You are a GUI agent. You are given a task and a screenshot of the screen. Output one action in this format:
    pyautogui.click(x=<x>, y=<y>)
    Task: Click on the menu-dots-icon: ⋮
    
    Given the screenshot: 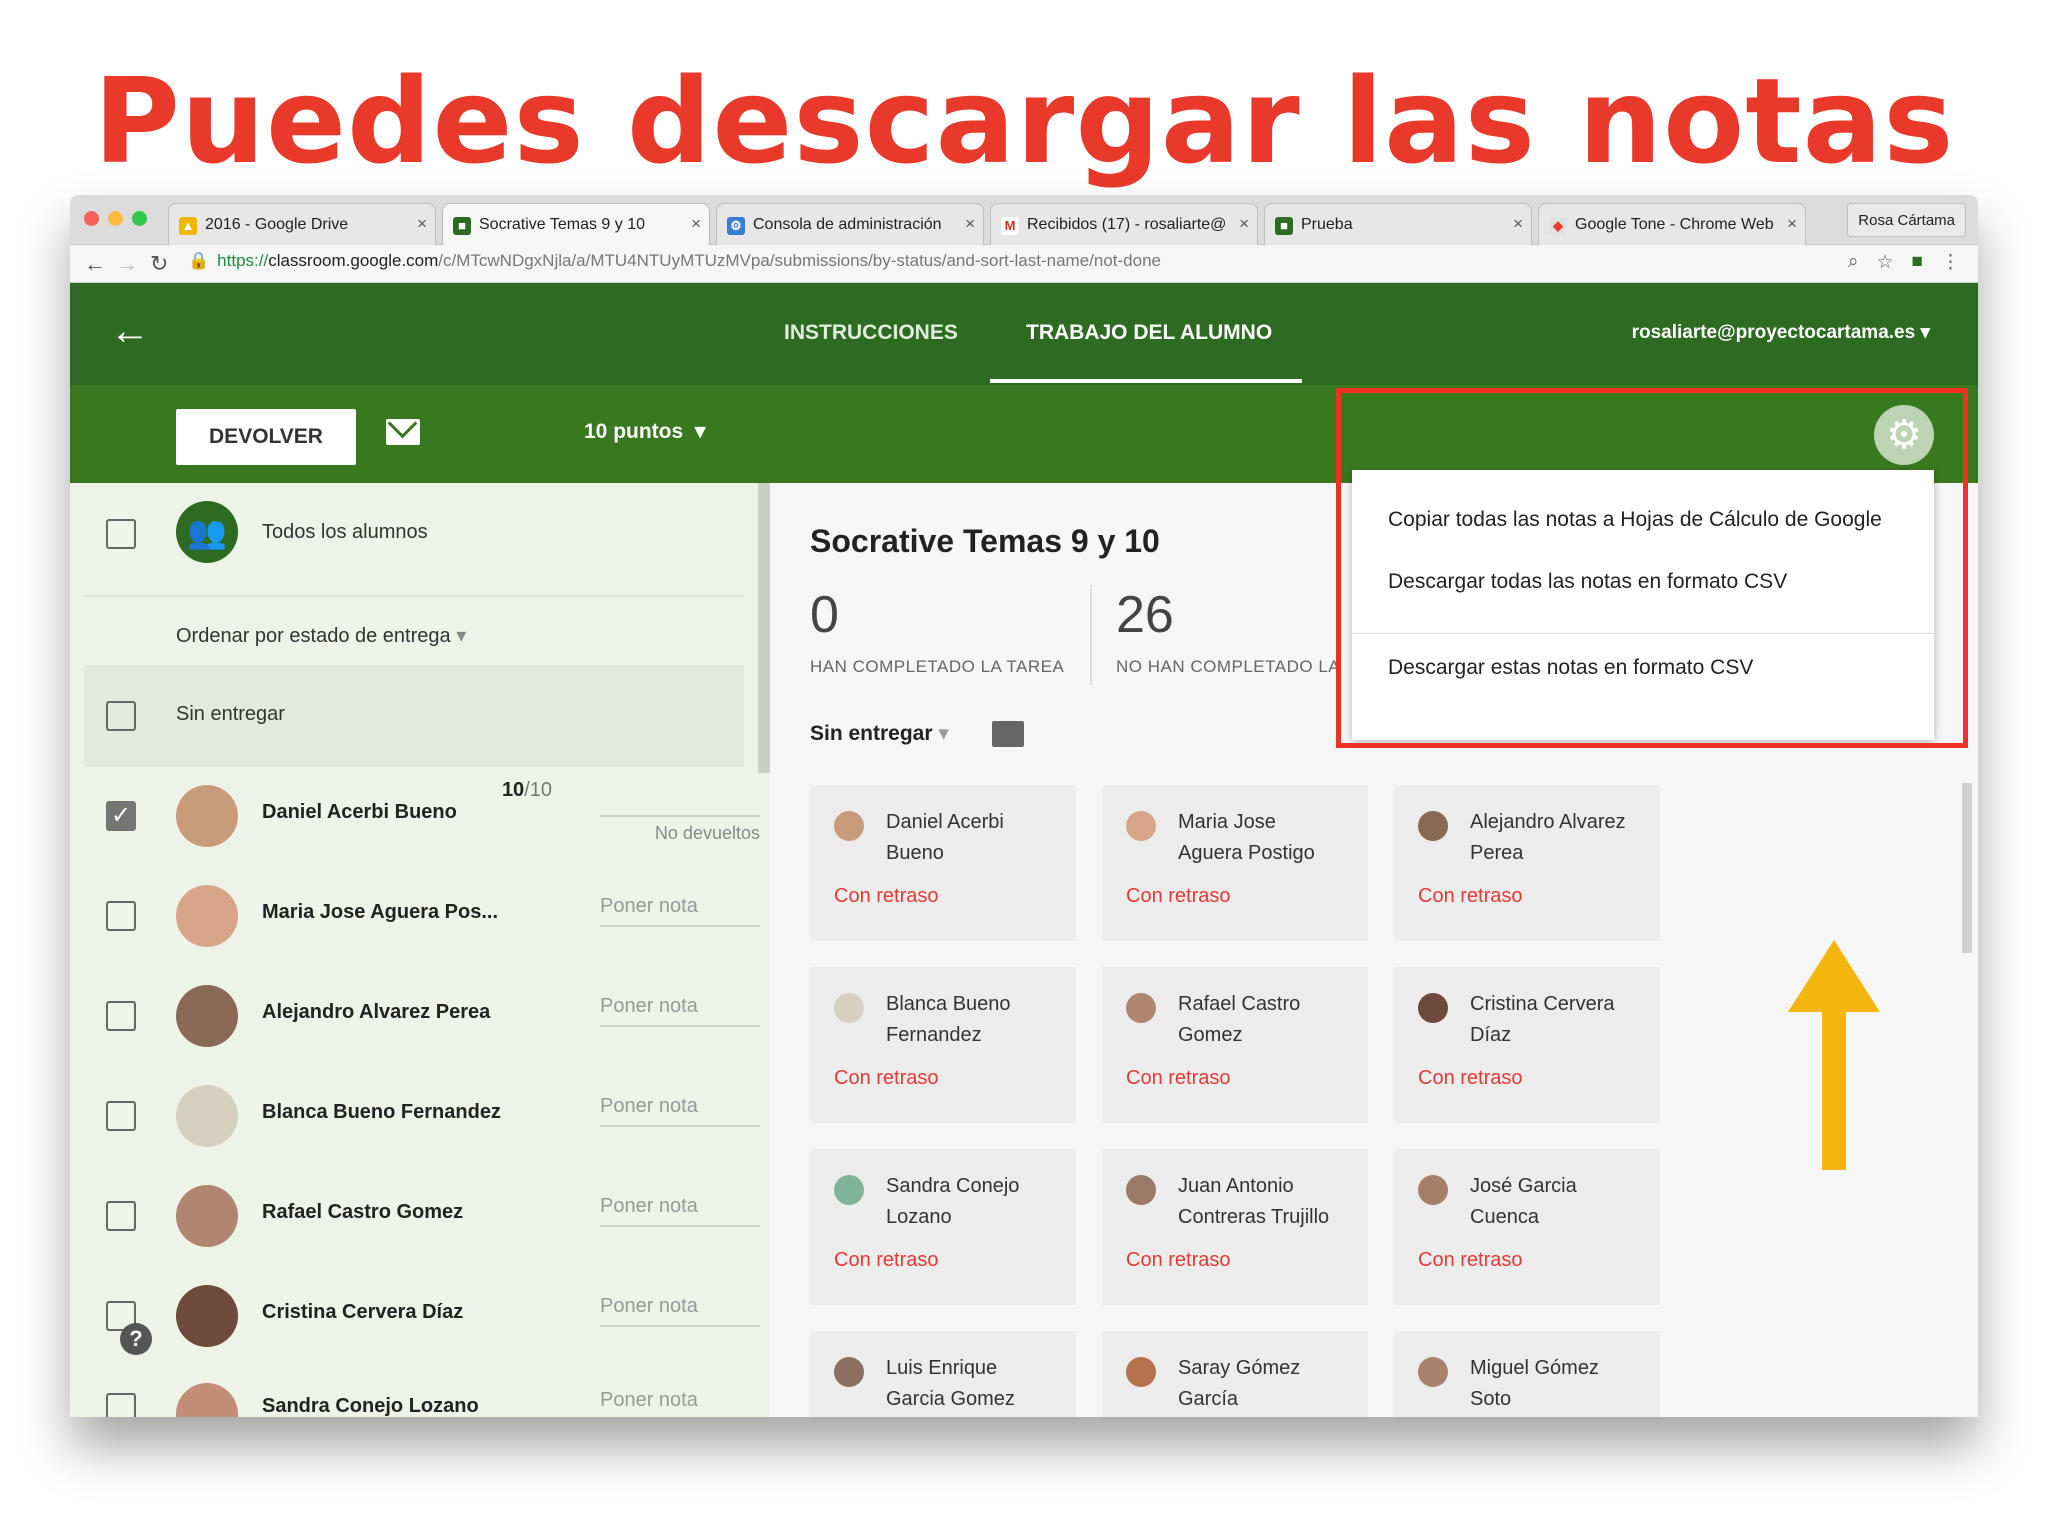 What is the action you would take?
    pyautogui.click(x=1950, y=262)
    